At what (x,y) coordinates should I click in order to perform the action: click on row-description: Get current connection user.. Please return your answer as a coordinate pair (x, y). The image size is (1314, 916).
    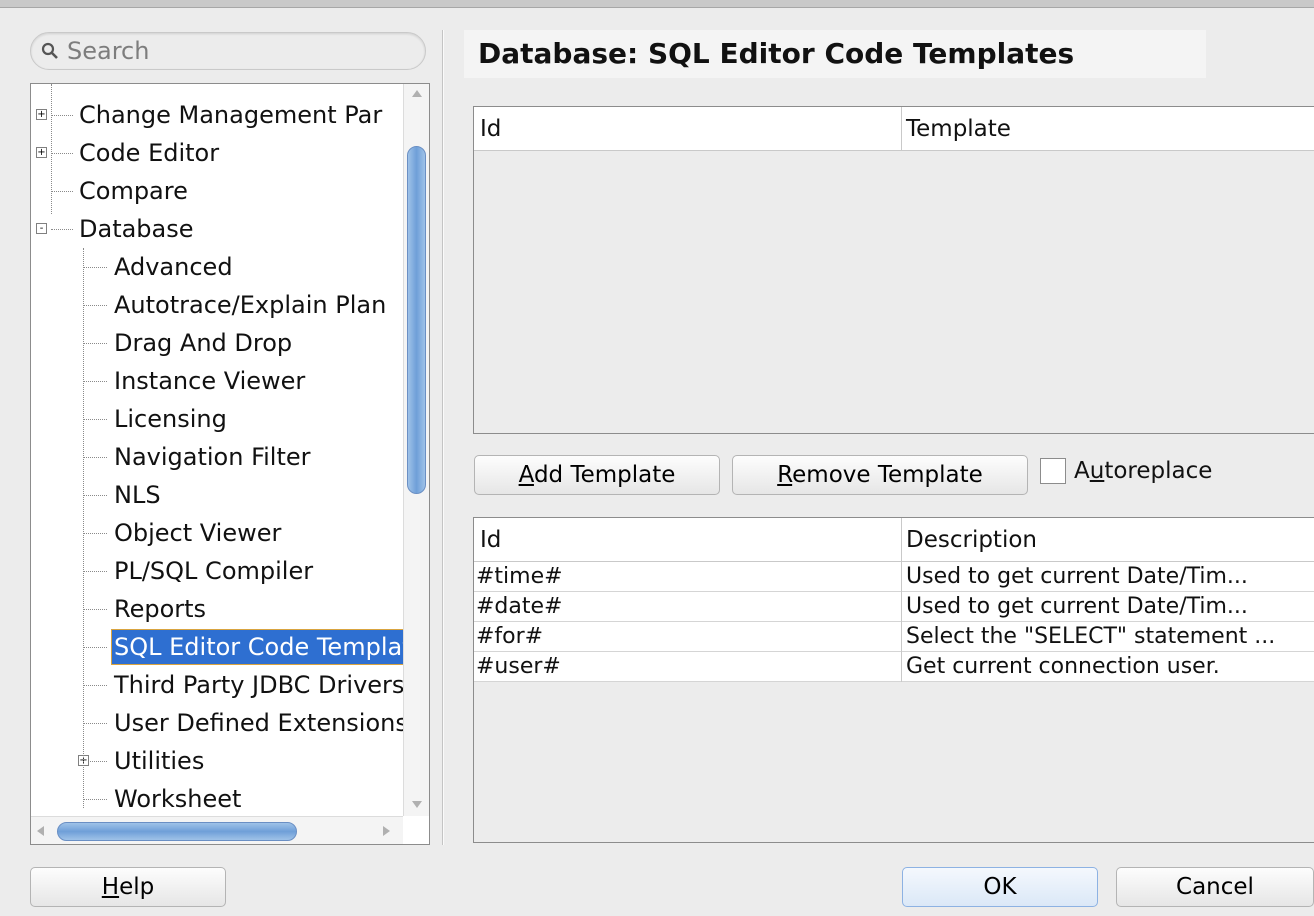
    Looking at the image, I should click on (1063, 666).